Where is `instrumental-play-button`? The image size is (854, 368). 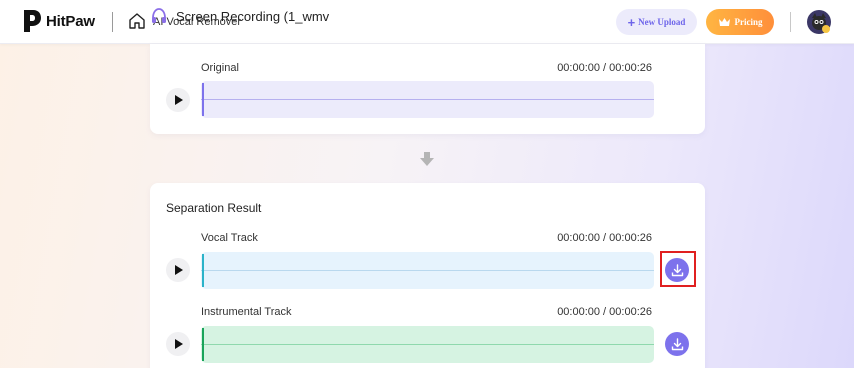
instrumental-play-button is located at coordinates (178, 344).